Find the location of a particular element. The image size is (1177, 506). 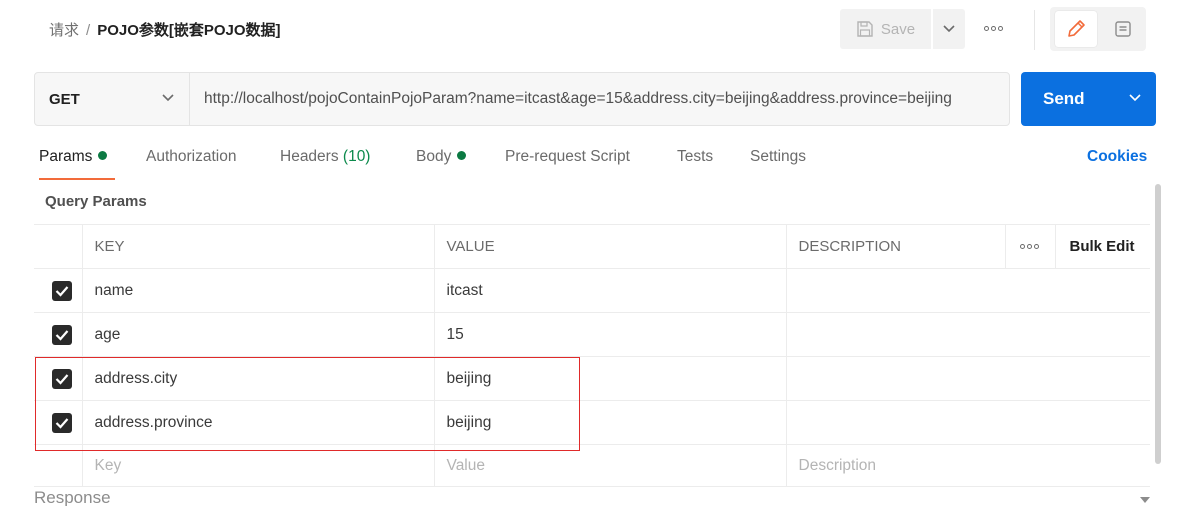

send-label: Send is located at coordinates (1064, 98).